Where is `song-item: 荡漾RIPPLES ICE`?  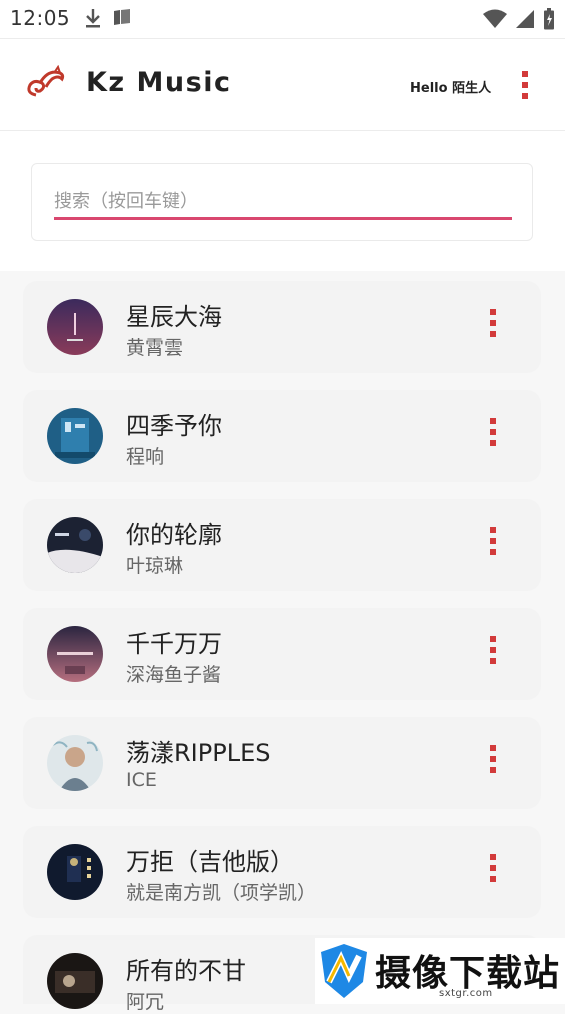
song-item: 荡漾RIPPLES ICE is located at coordinates (282, 763).